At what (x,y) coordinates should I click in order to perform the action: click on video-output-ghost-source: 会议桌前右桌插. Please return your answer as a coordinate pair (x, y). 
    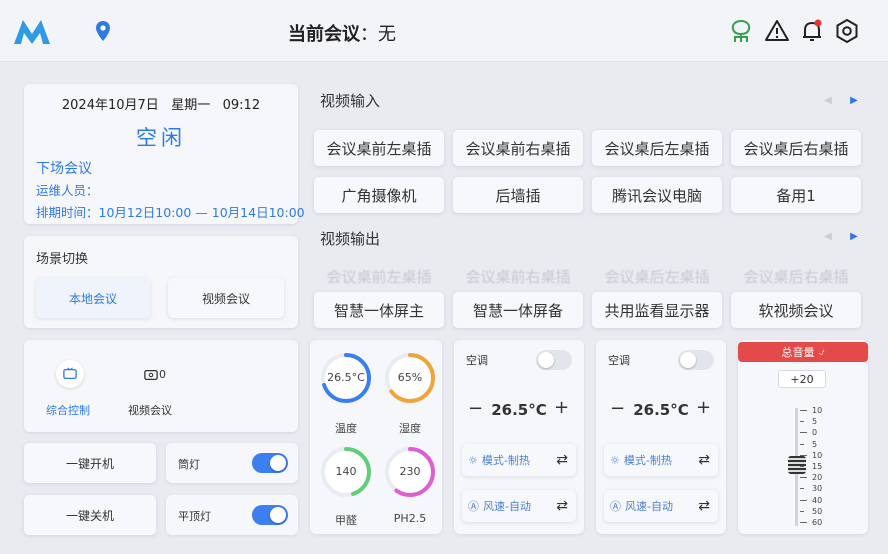
    Looking at the image, I should click on (518, 277).